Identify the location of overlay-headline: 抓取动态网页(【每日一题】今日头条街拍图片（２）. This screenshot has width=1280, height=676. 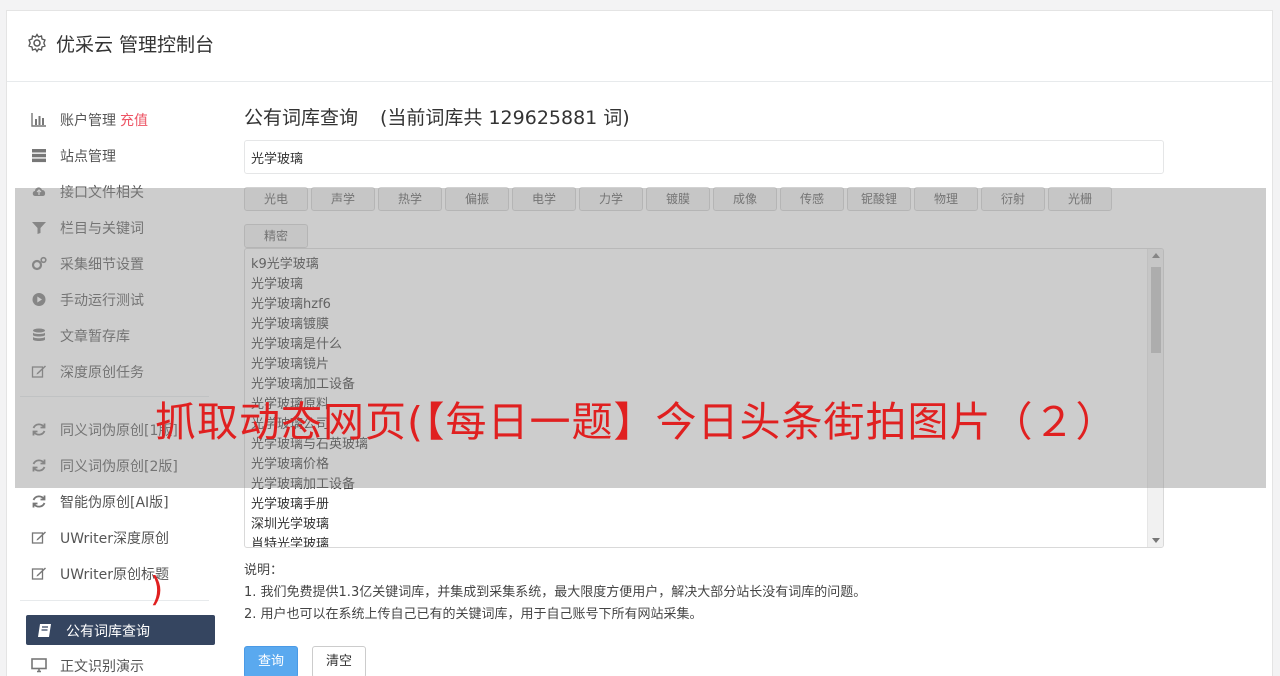
(636, 422).